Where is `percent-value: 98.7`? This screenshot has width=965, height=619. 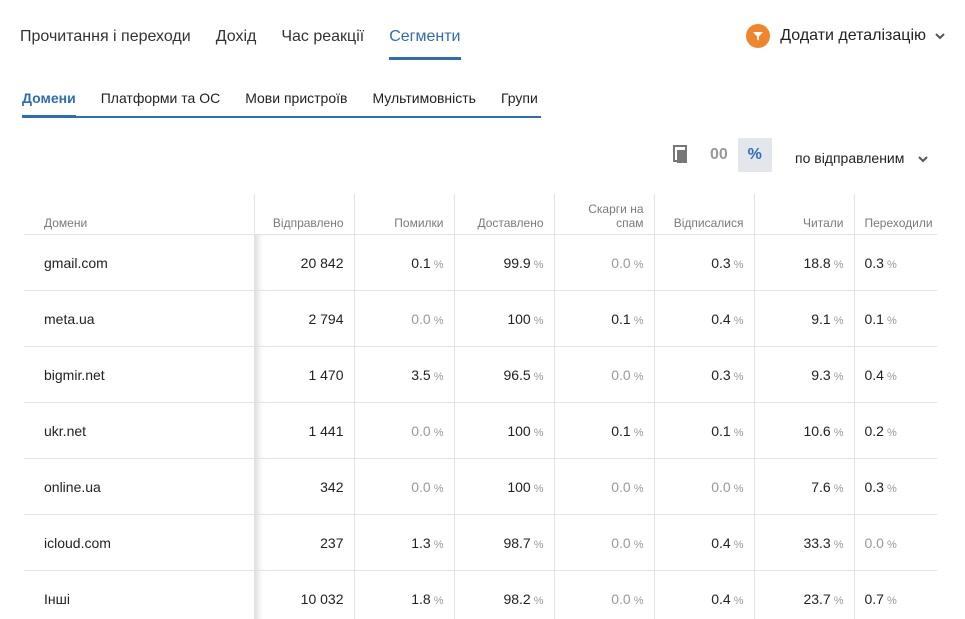
percent-value: 98.7 is located at coordinates (517, 542).